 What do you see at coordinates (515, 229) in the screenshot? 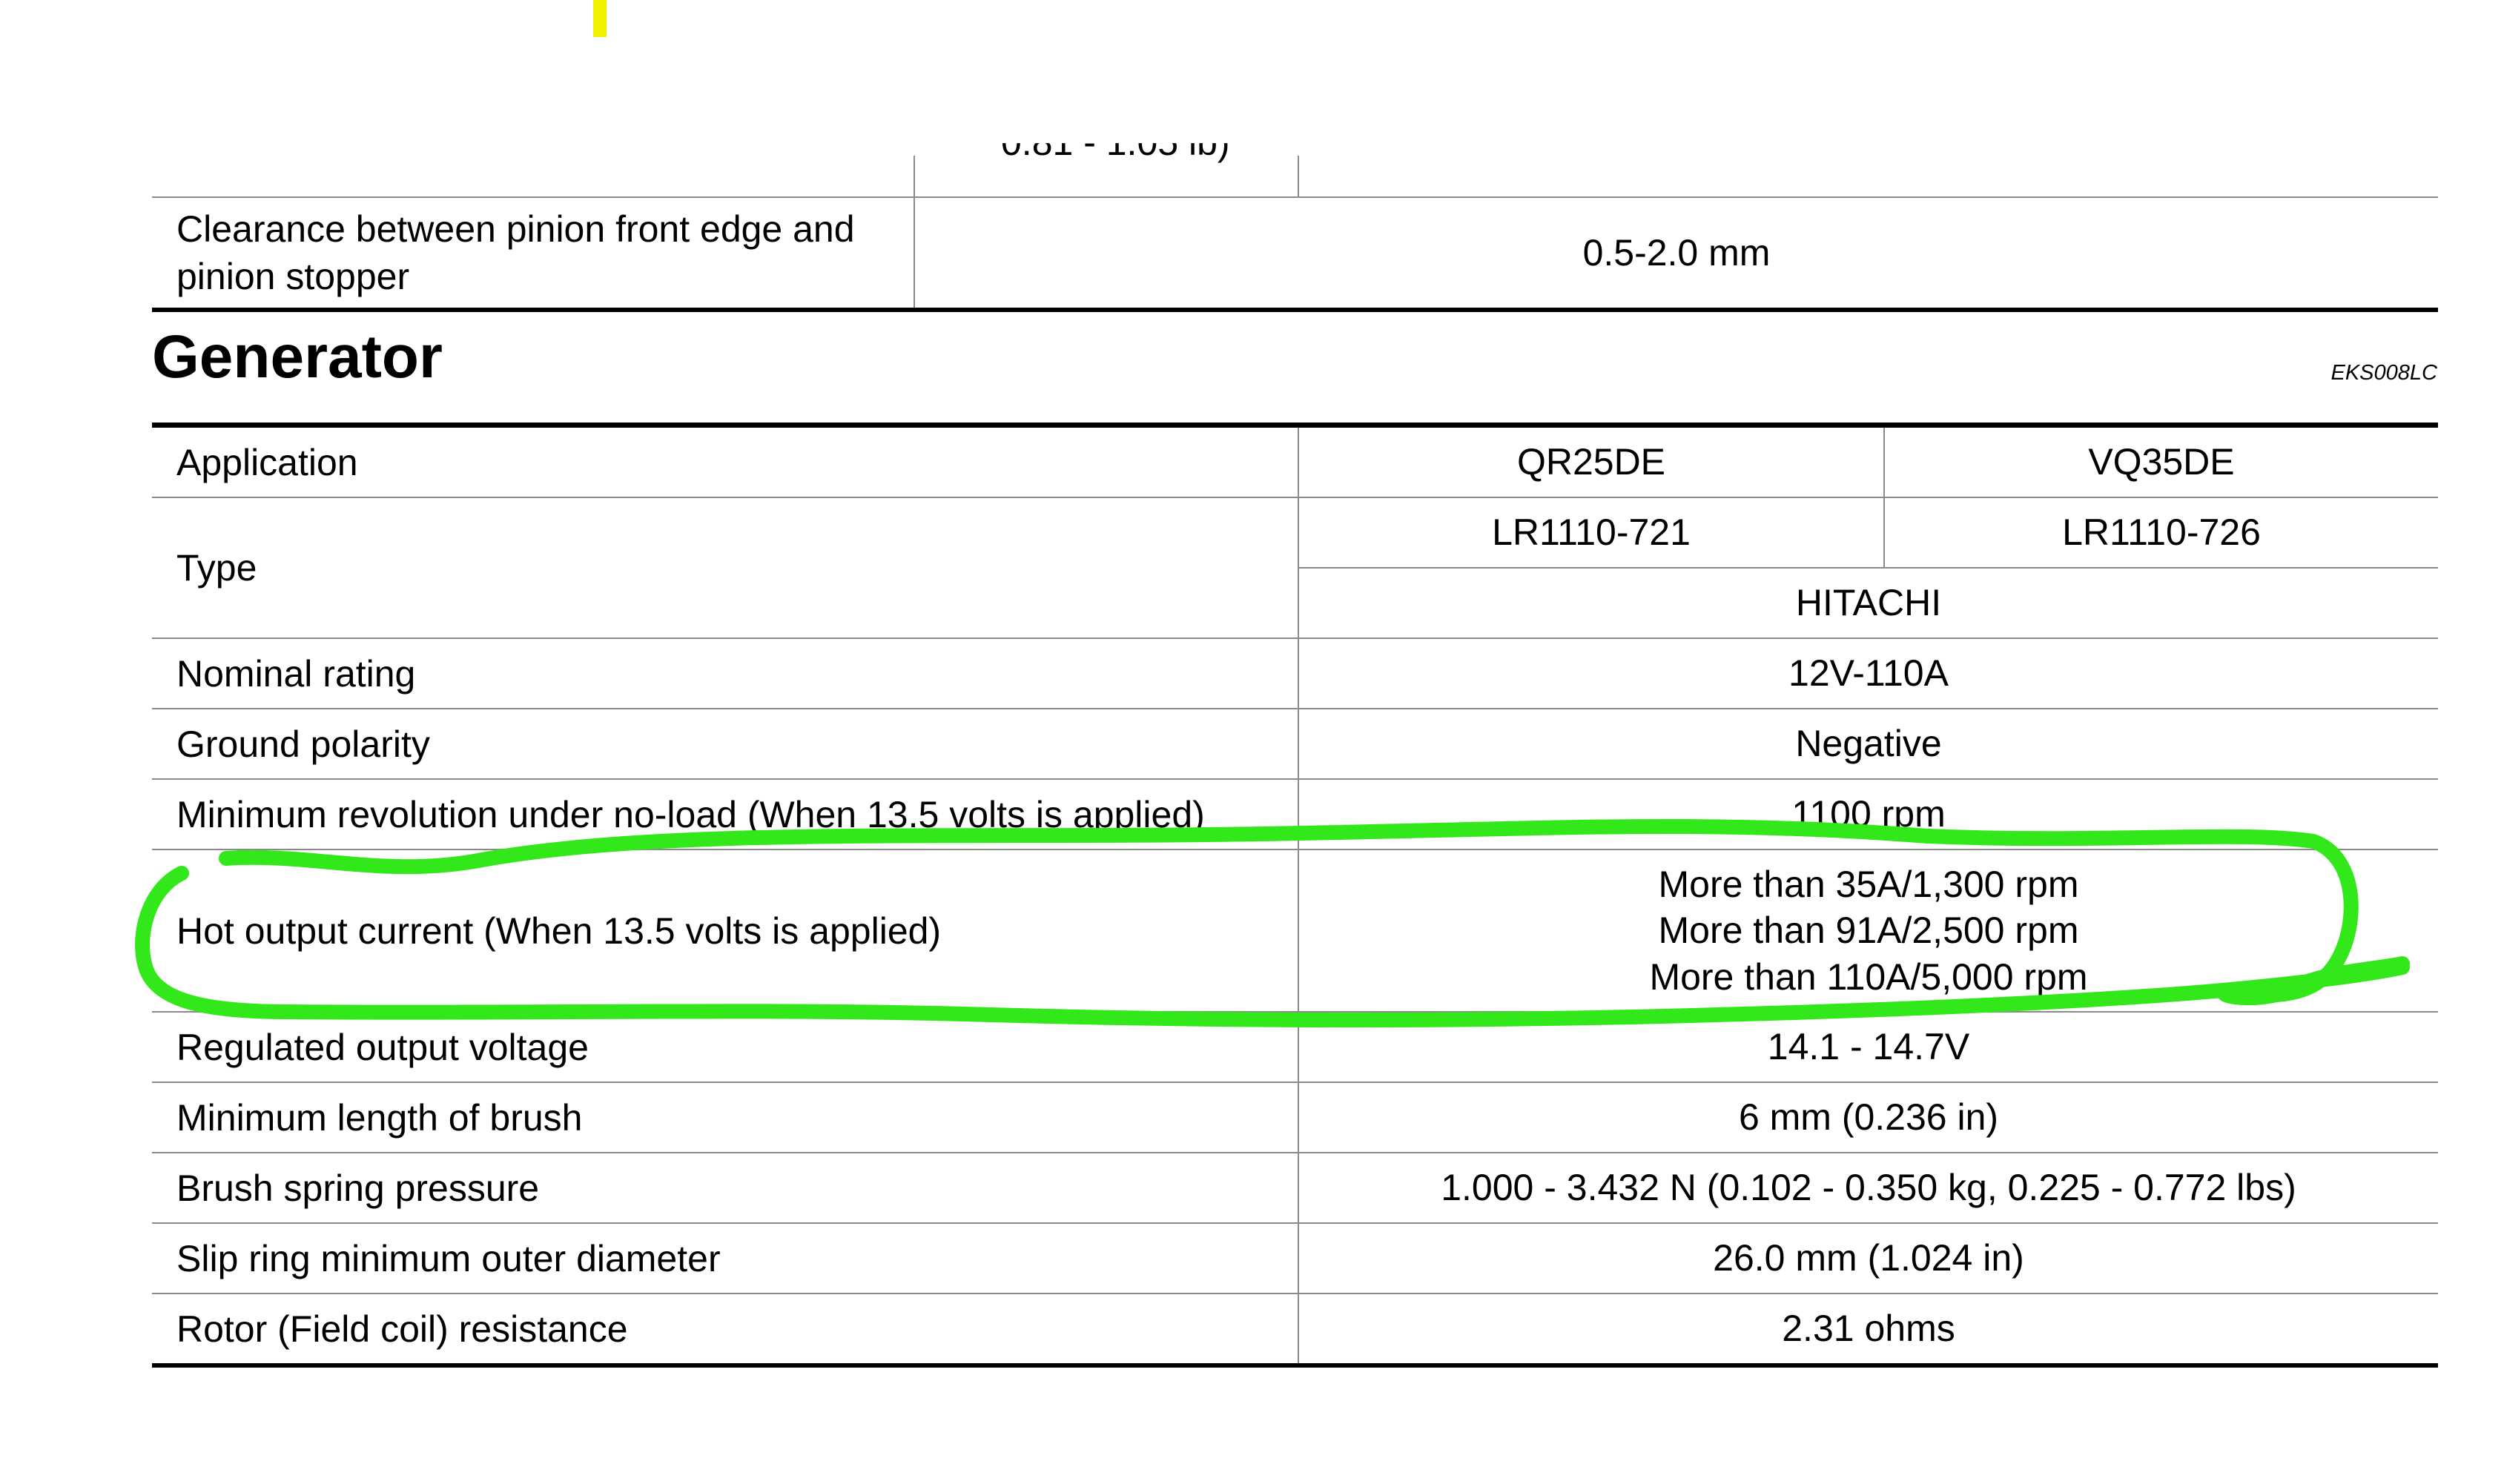
I see `clearance-label-line1: Clearance between pinion front edge and` at bounding box center [515, 229].